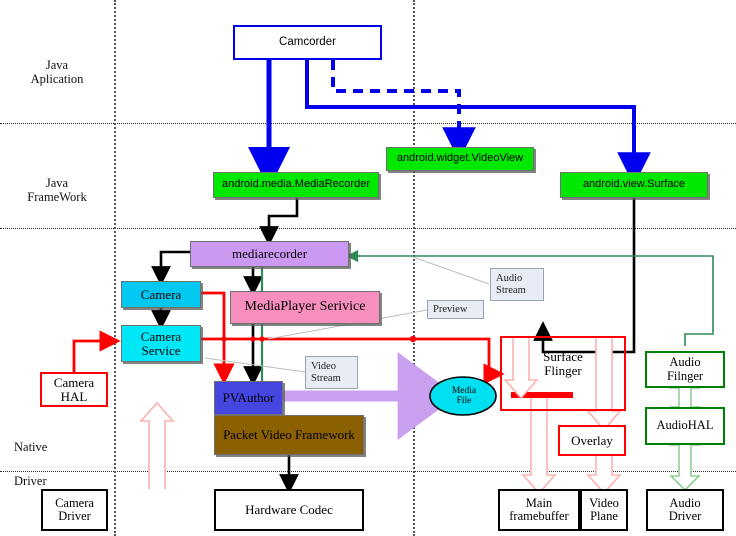 This screenshot has height=536, width=736. What do you see at coordinates (279, 222) in the screenshot?
I see `wire-mediarecorder-java-to-native` at bounding box center [279, 222].